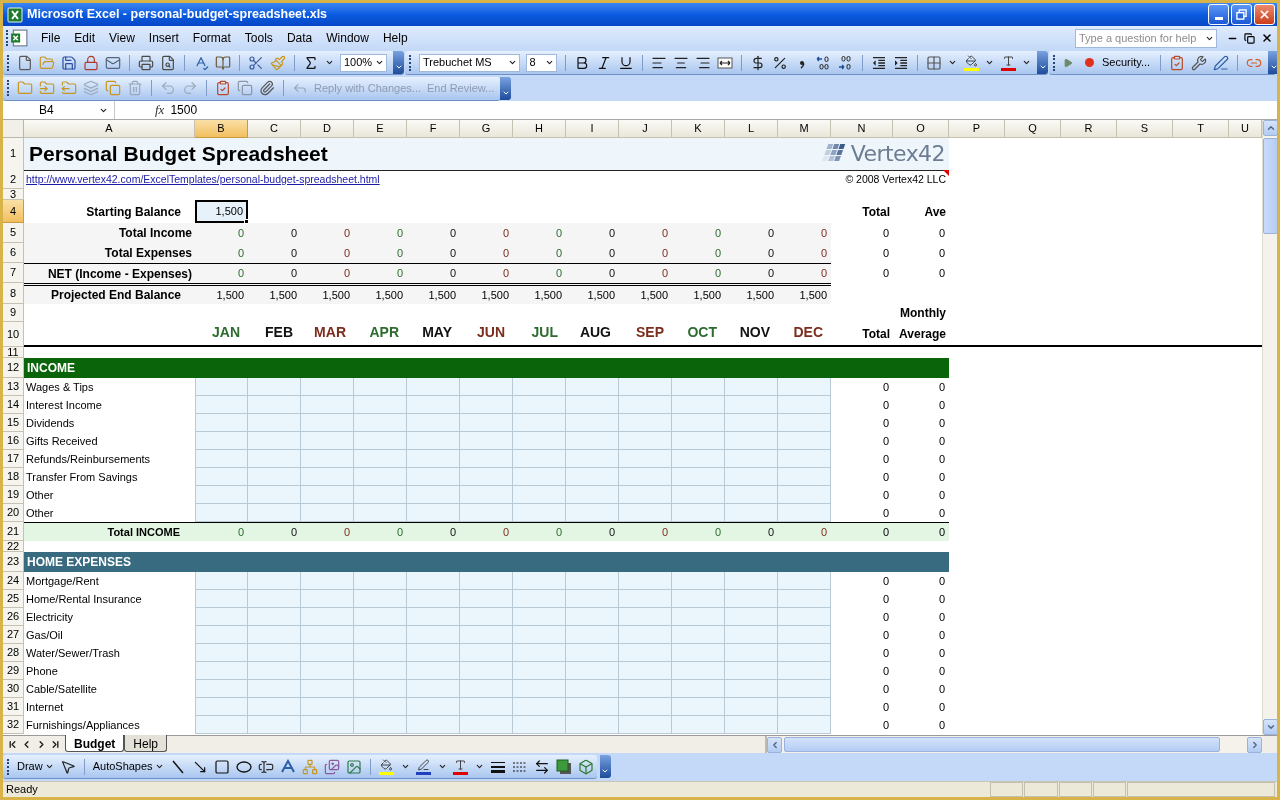 The height and width of the screenshot is (800, 1280). What do you see at coordinates (879, 62) in the screenshot?
I see `decrease-indent-icon` at bounding box center [879, 62].